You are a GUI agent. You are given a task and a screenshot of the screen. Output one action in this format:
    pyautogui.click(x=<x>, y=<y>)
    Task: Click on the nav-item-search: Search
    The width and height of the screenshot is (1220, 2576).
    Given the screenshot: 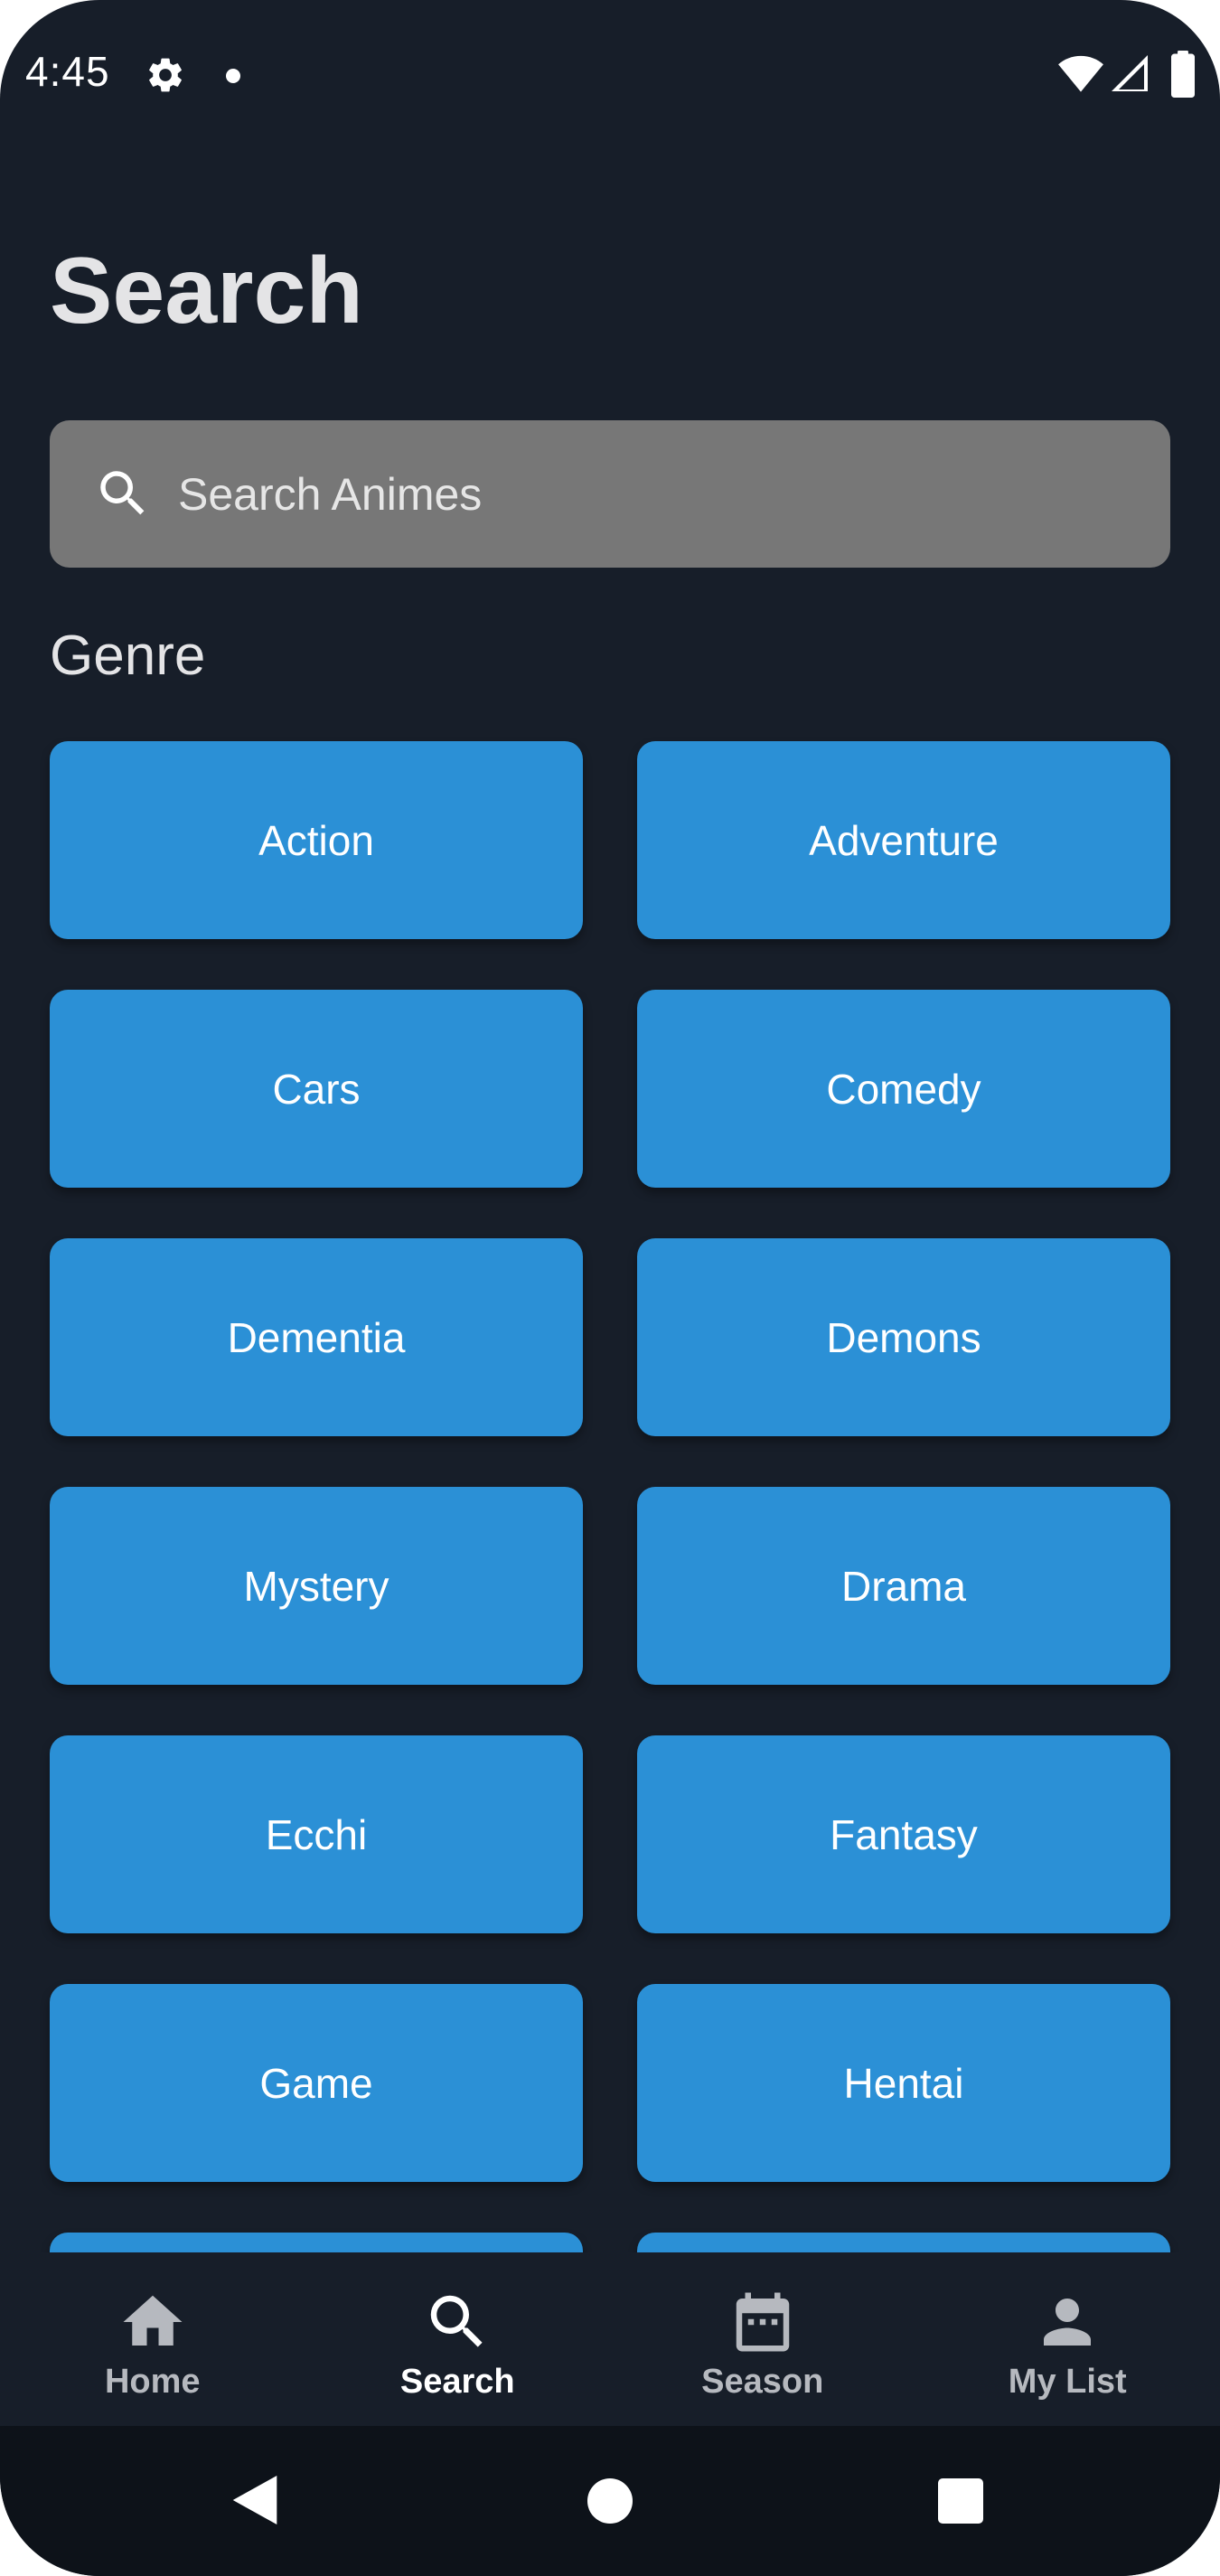 What is the action you would take?
    pyautogui.click(x=458, y=2339)
    